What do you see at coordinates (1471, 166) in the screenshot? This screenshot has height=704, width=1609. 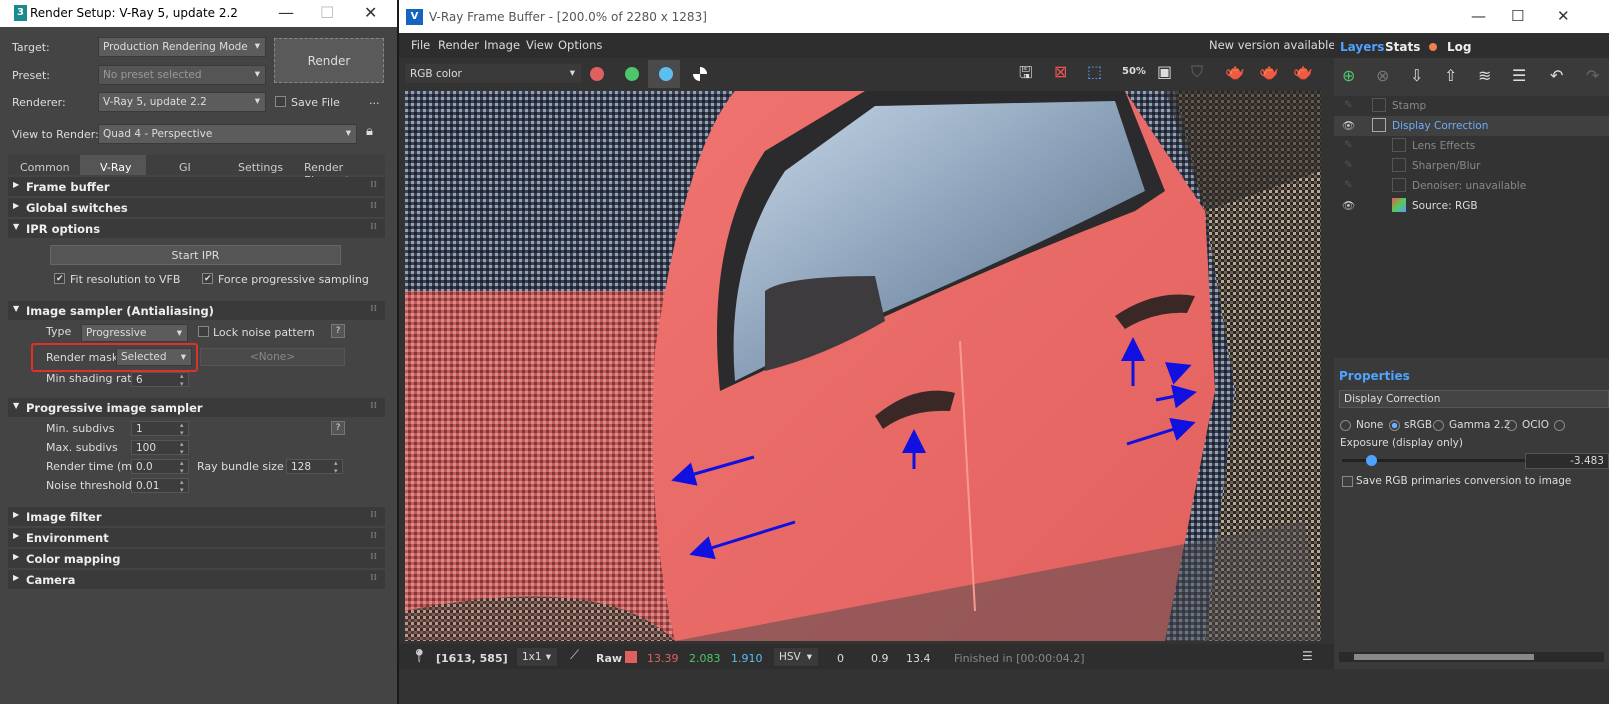 I see `layer-sharpen-blur: ✎ Sharpen/Blur` at bounding box center [1471, 166].